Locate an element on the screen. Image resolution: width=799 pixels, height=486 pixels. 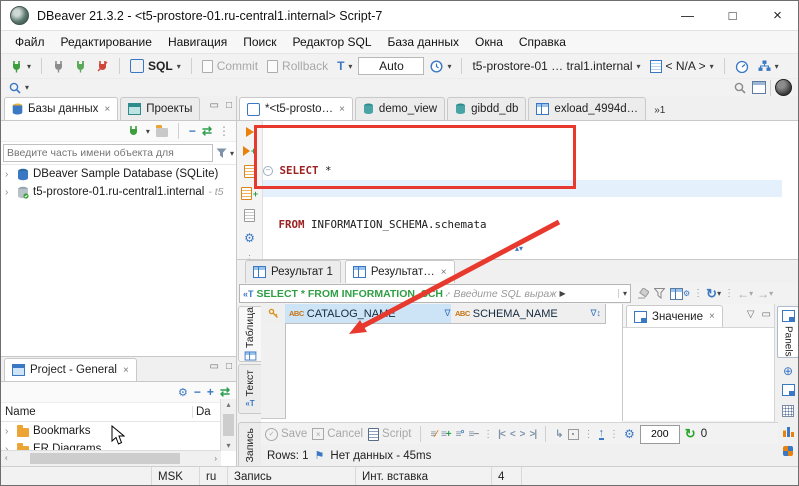
database-dropdown-icon: ▾ is located at coordinates (712, 66).